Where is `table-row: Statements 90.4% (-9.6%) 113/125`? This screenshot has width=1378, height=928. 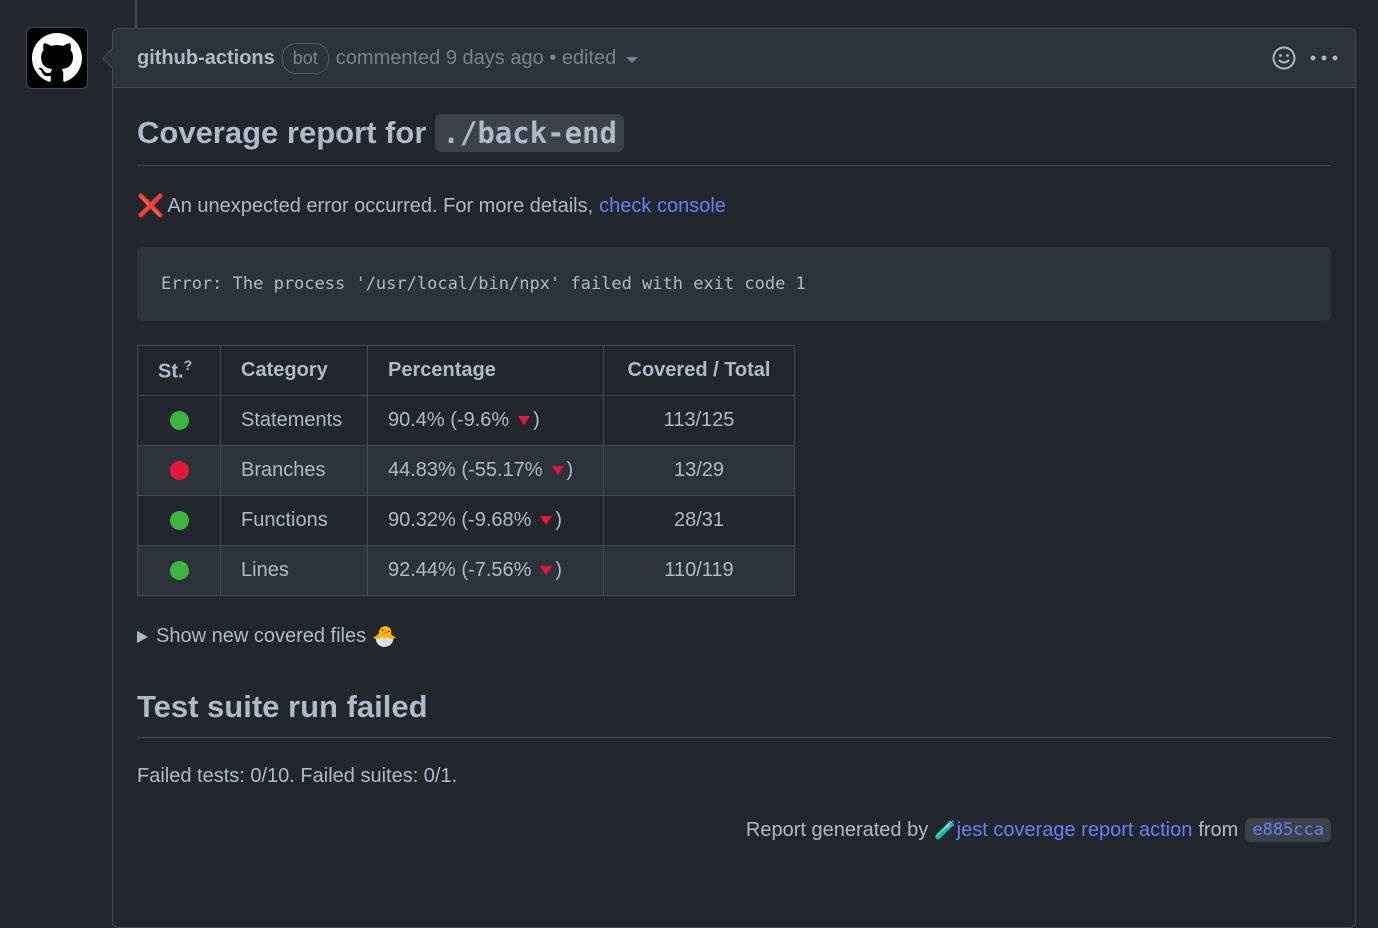 table-row: Statements 90.4% (-9.6%) 113/125 is located at coordinates (466, 420).